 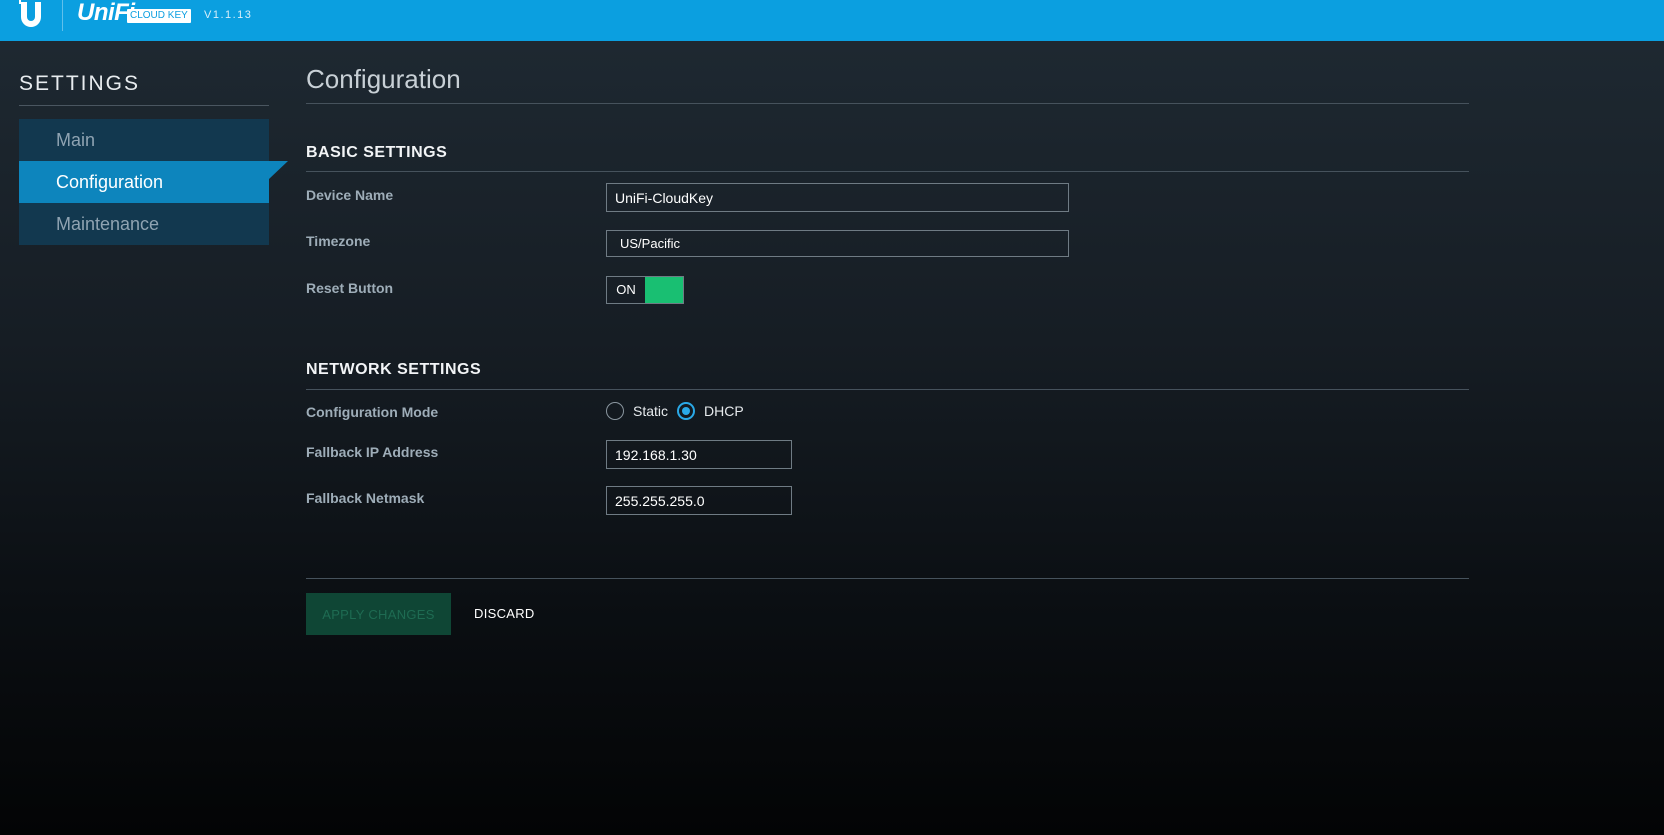 What do you see at coordinates (837, 197) in the screenshot?
I see `device-name-input` at bounding box center [837, 197].